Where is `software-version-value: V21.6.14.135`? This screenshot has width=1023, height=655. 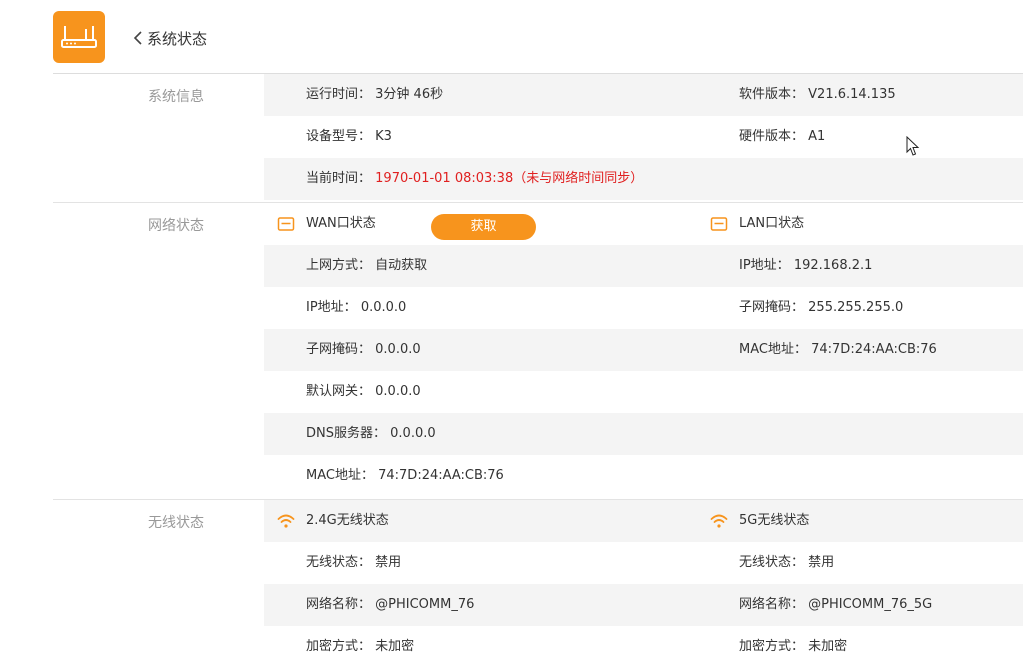 software-version-value: V21.6.14.135 is located at coordinates (852, 94).